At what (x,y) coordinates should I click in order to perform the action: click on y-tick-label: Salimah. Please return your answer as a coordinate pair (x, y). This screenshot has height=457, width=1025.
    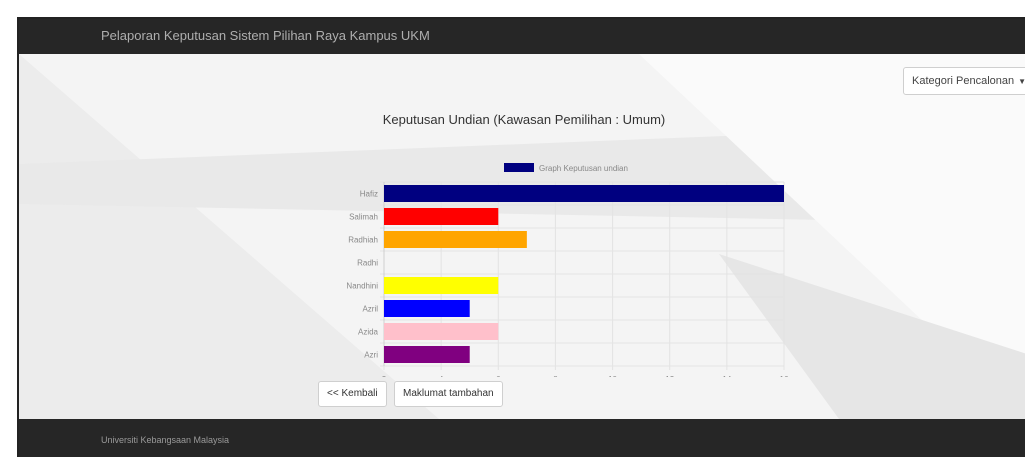
    Looking at the image, I should click on (363, 217).